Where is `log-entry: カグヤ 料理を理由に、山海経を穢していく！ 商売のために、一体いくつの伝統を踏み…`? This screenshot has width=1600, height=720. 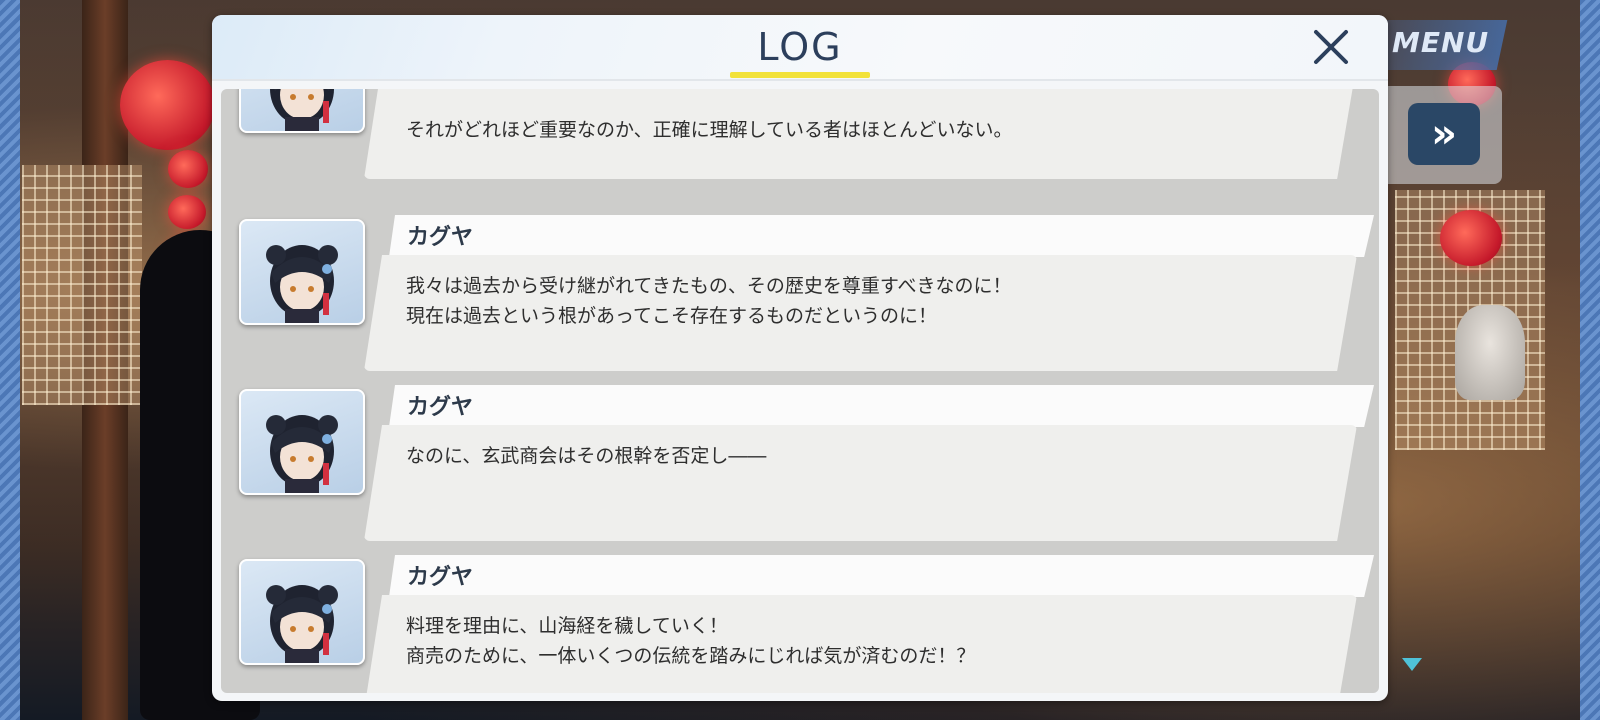
log-entry: カグヤ 料理を理由に、山海経を穢していく！ 商売のために、一体いくつの伝統を踏み… is located at coordinates (800, 624).